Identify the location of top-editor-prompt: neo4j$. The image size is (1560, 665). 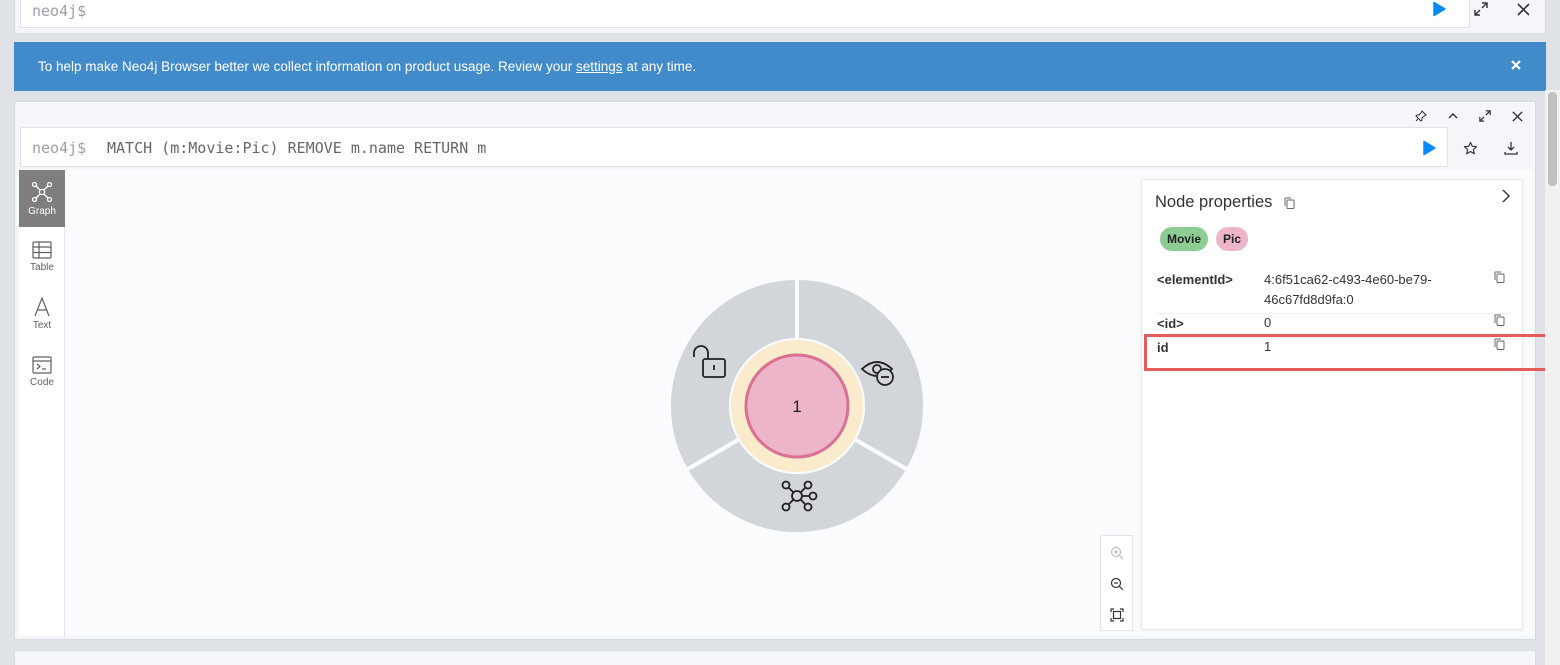
(59, 11).